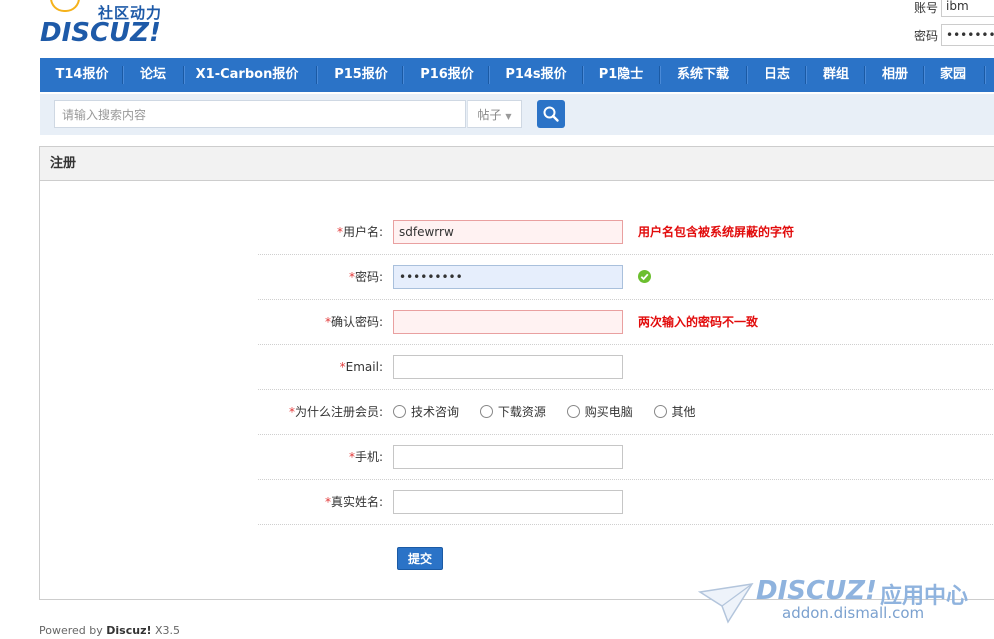 The height and width of the screenshot is (639, 994). What do you see at coordinates (447, 75) in the screenshot?
I see `nav-item-p16: P16报价` at bounding box center [447, 75].